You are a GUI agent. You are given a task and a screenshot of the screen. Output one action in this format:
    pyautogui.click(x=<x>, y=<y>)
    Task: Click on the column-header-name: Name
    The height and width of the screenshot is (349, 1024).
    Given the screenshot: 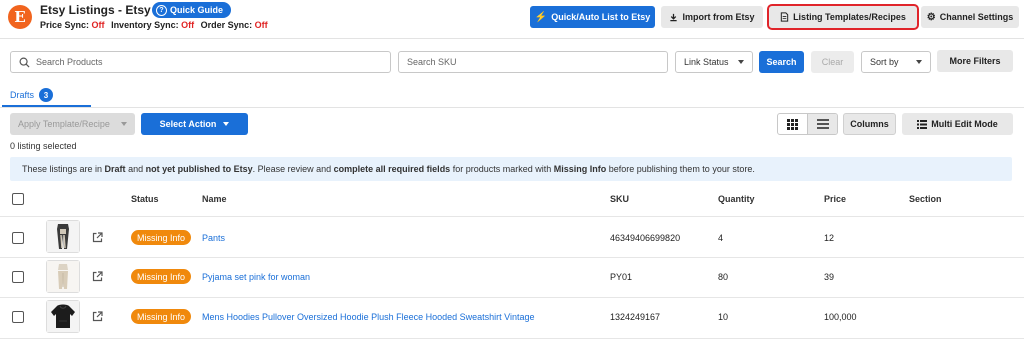 What is the action you would take?
    pyautogui.click(x=214, y=199)
    